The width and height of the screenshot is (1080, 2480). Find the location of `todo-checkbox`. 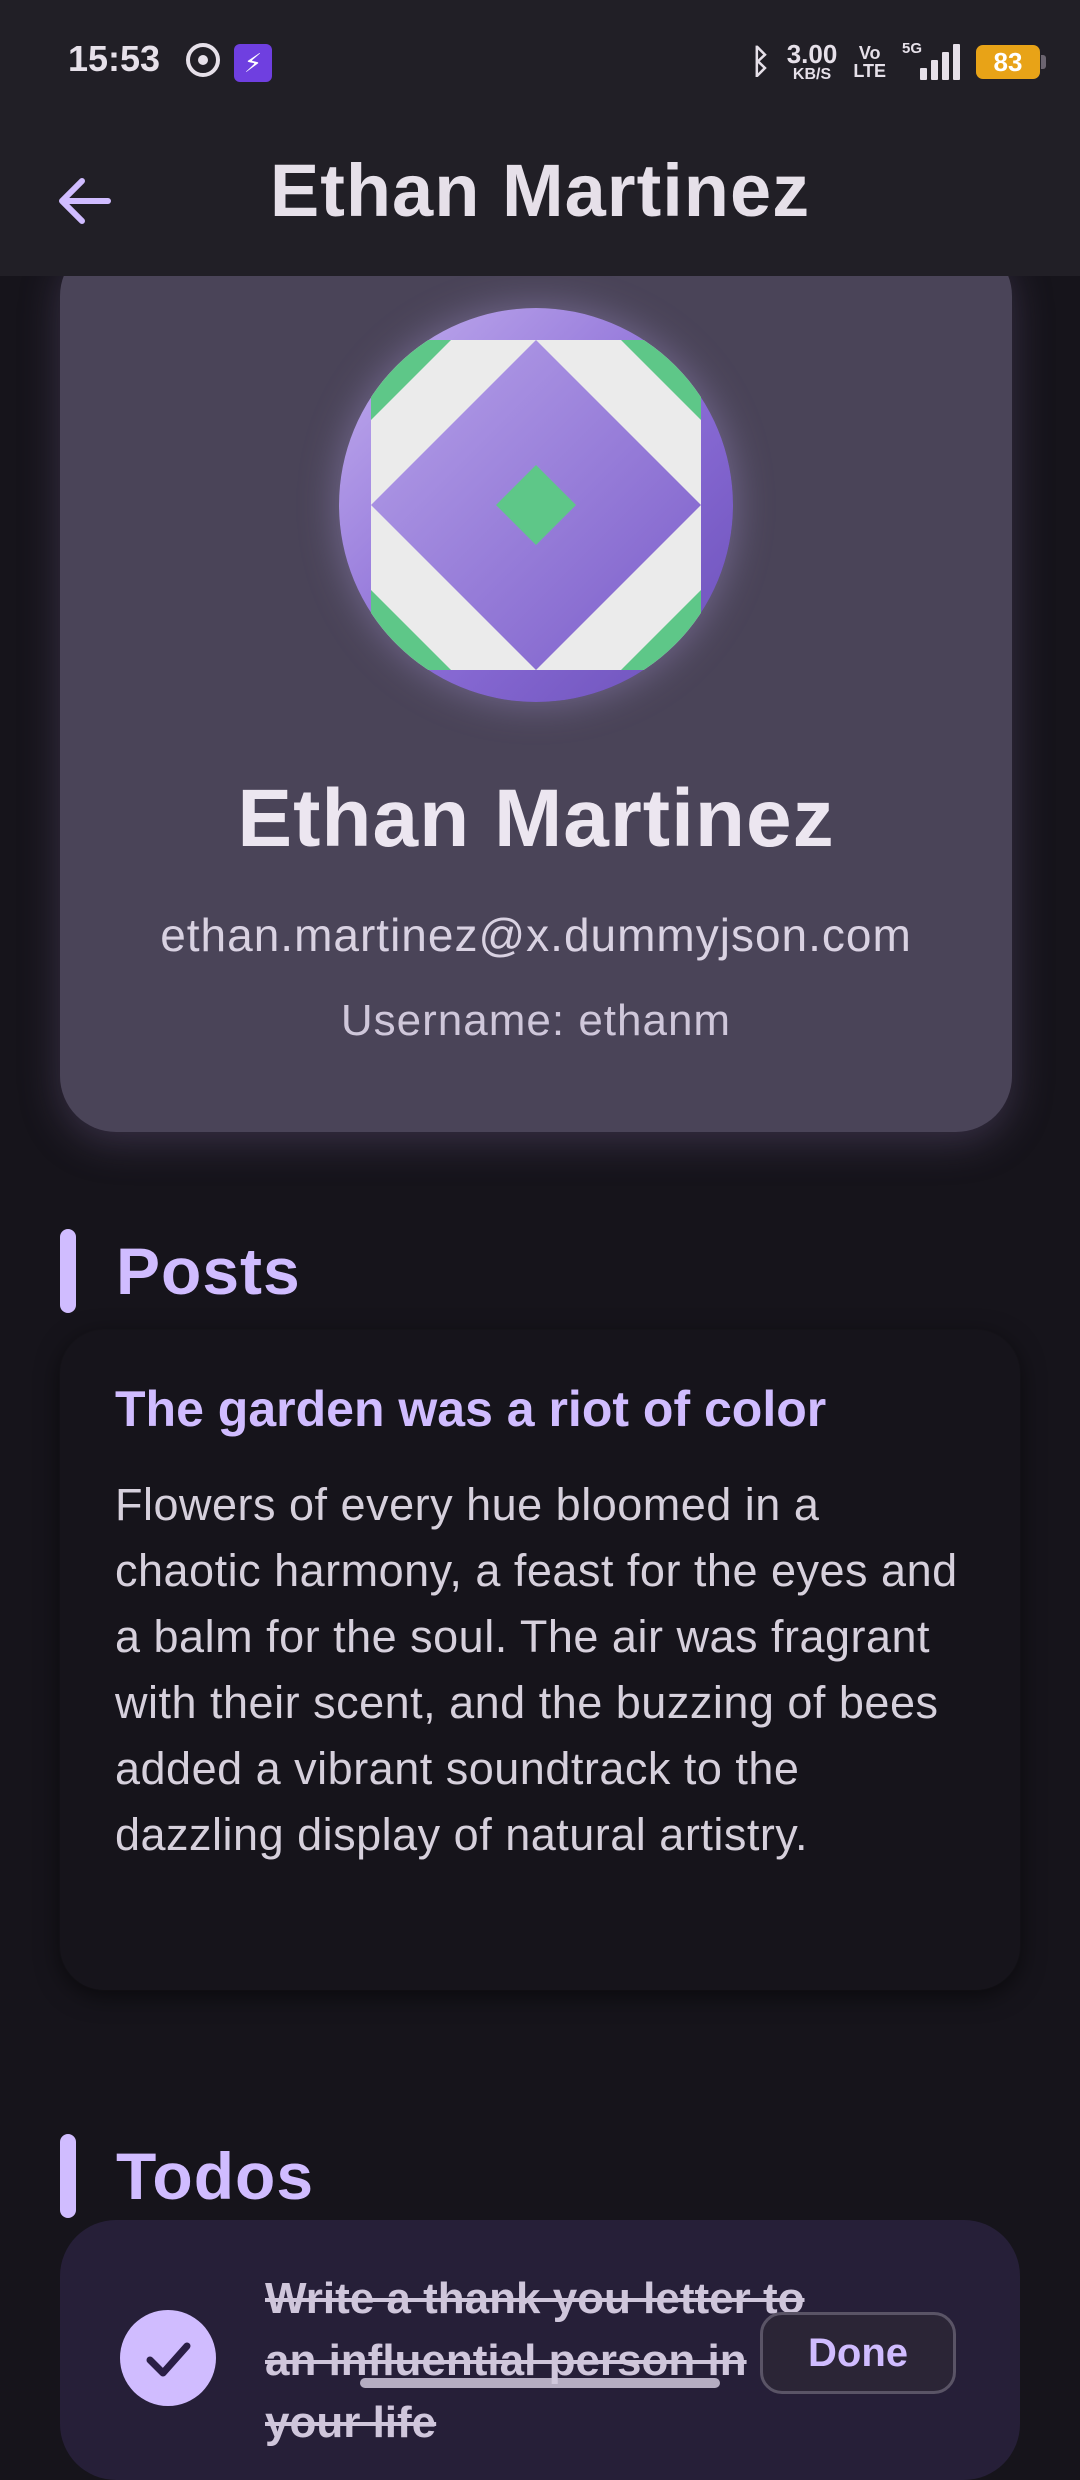

todo-checkbox is located at coordinates (168, 2358).